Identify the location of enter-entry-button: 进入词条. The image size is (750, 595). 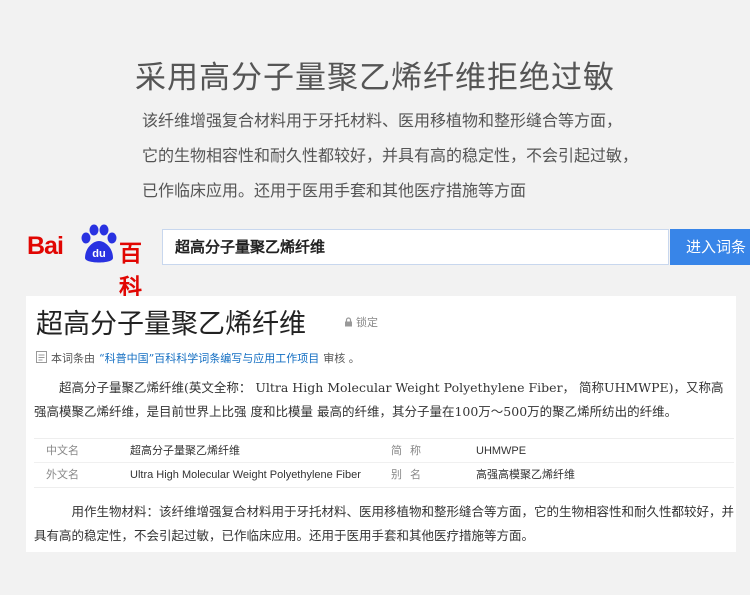
(710, 247).